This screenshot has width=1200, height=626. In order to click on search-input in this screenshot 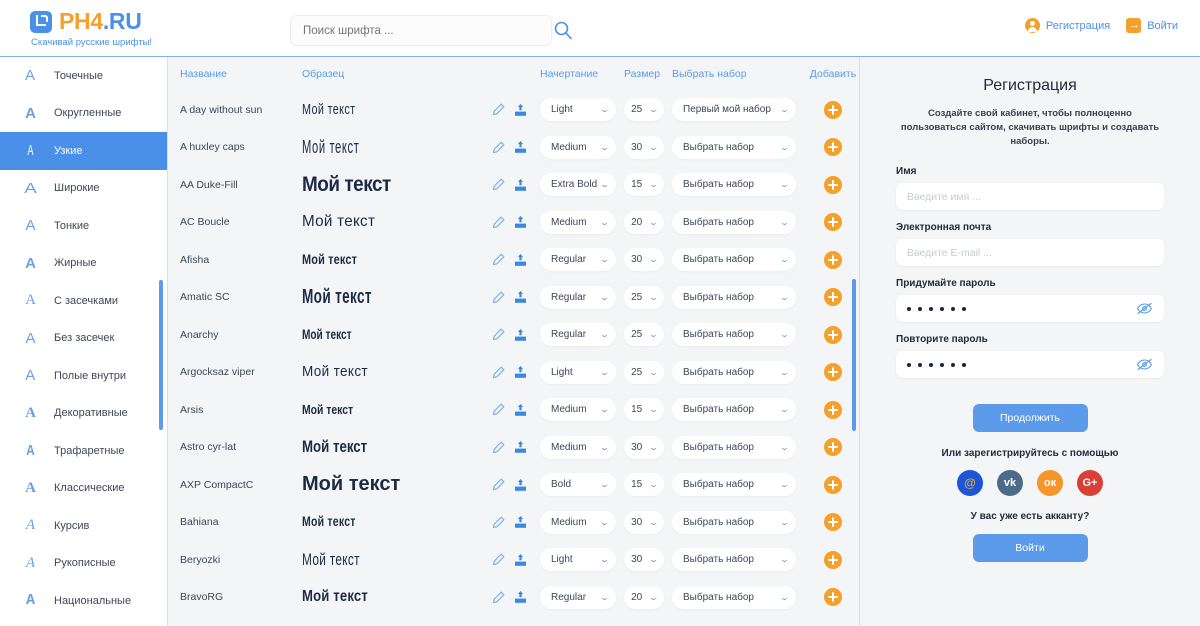, I will do `click(421, 30)`.